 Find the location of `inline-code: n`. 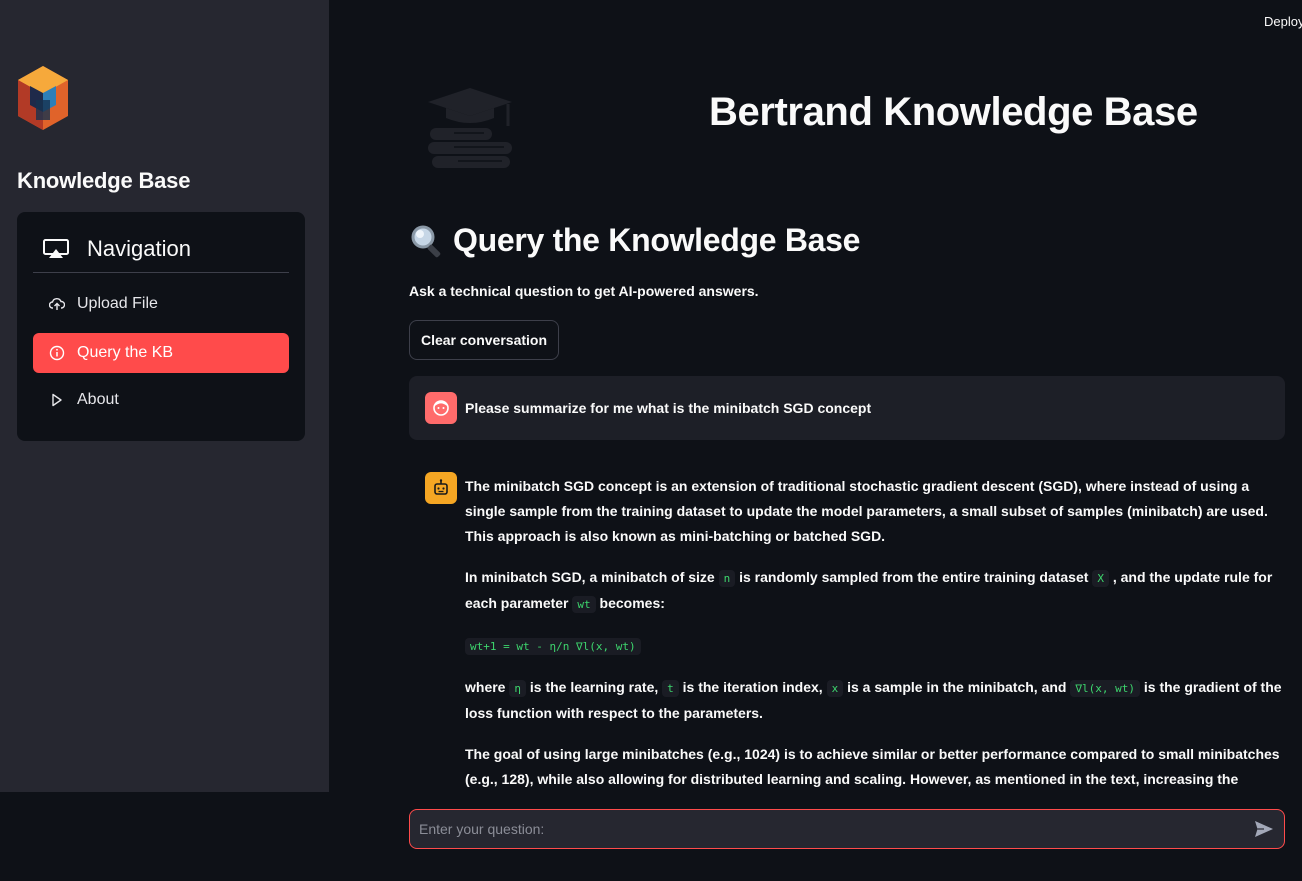

inline-code: n is located at coordinates (727, 578).